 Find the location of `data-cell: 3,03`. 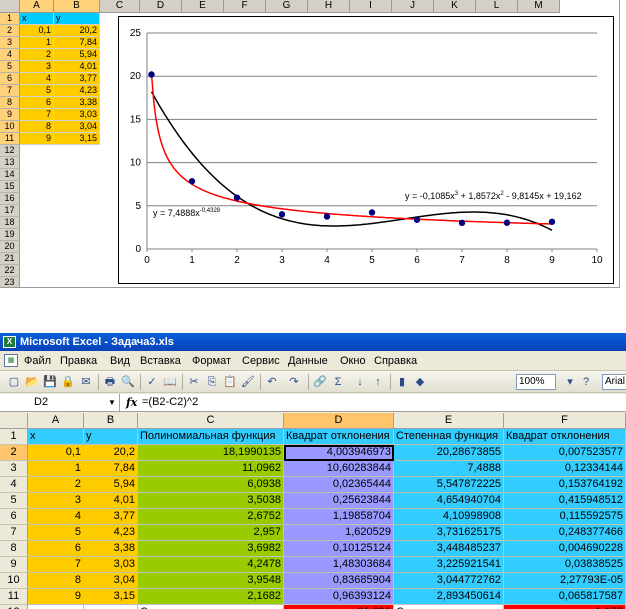

data-cell: 3,03 is located at coordinates (77, 115).